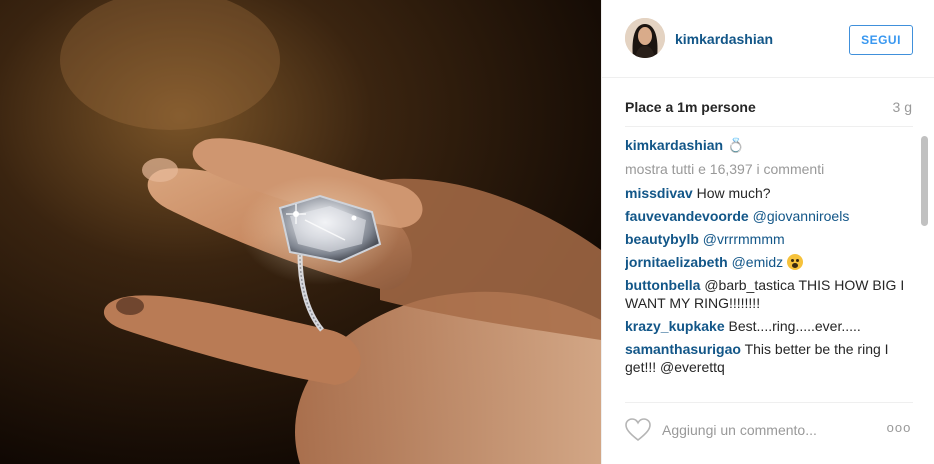 The image size is (934, 464). Describe the element at coordinates (770, 145) in the screenshot. I see `caption: kimkardashian 💍` at that location.